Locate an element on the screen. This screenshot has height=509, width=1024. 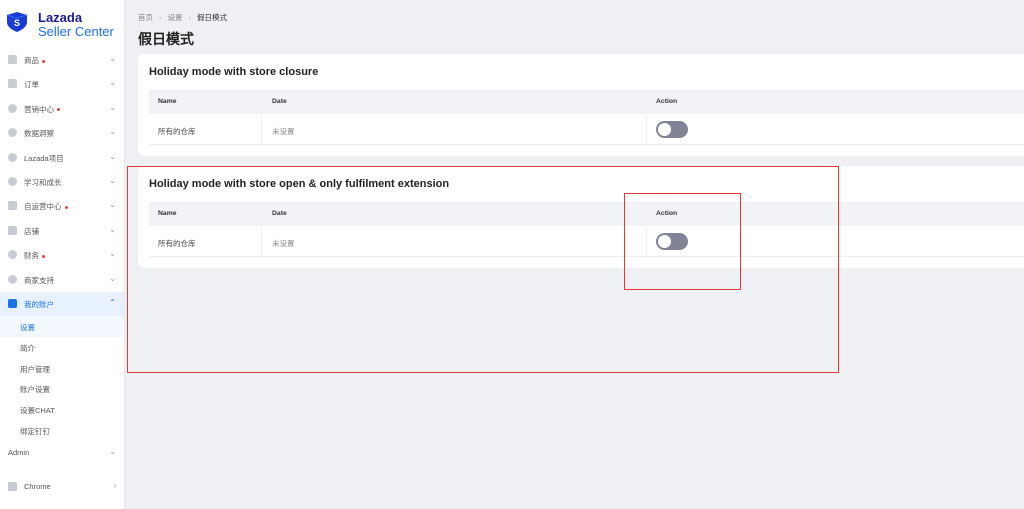
box-icon is located at coordinates (12, 59).